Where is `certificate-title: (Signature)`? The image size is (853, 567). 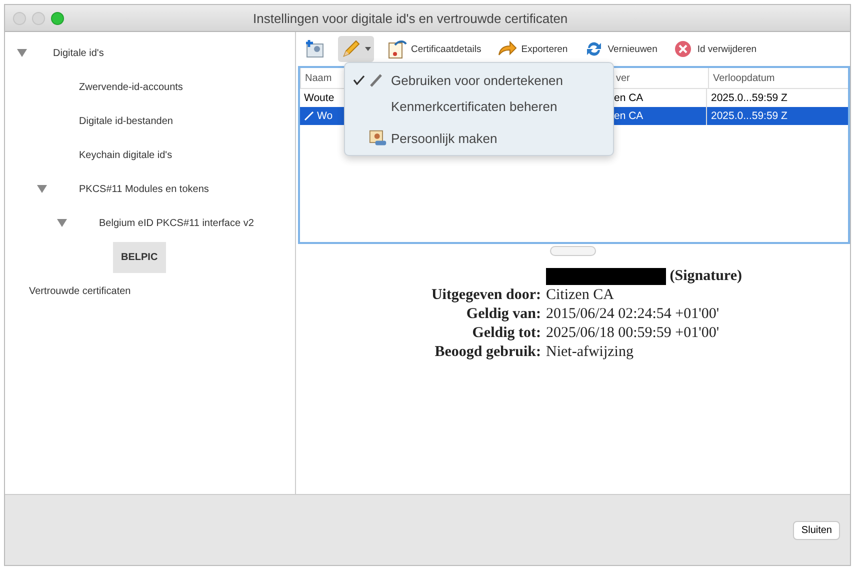 certificate-title: (Signature) is located at coordinates (706, 276).